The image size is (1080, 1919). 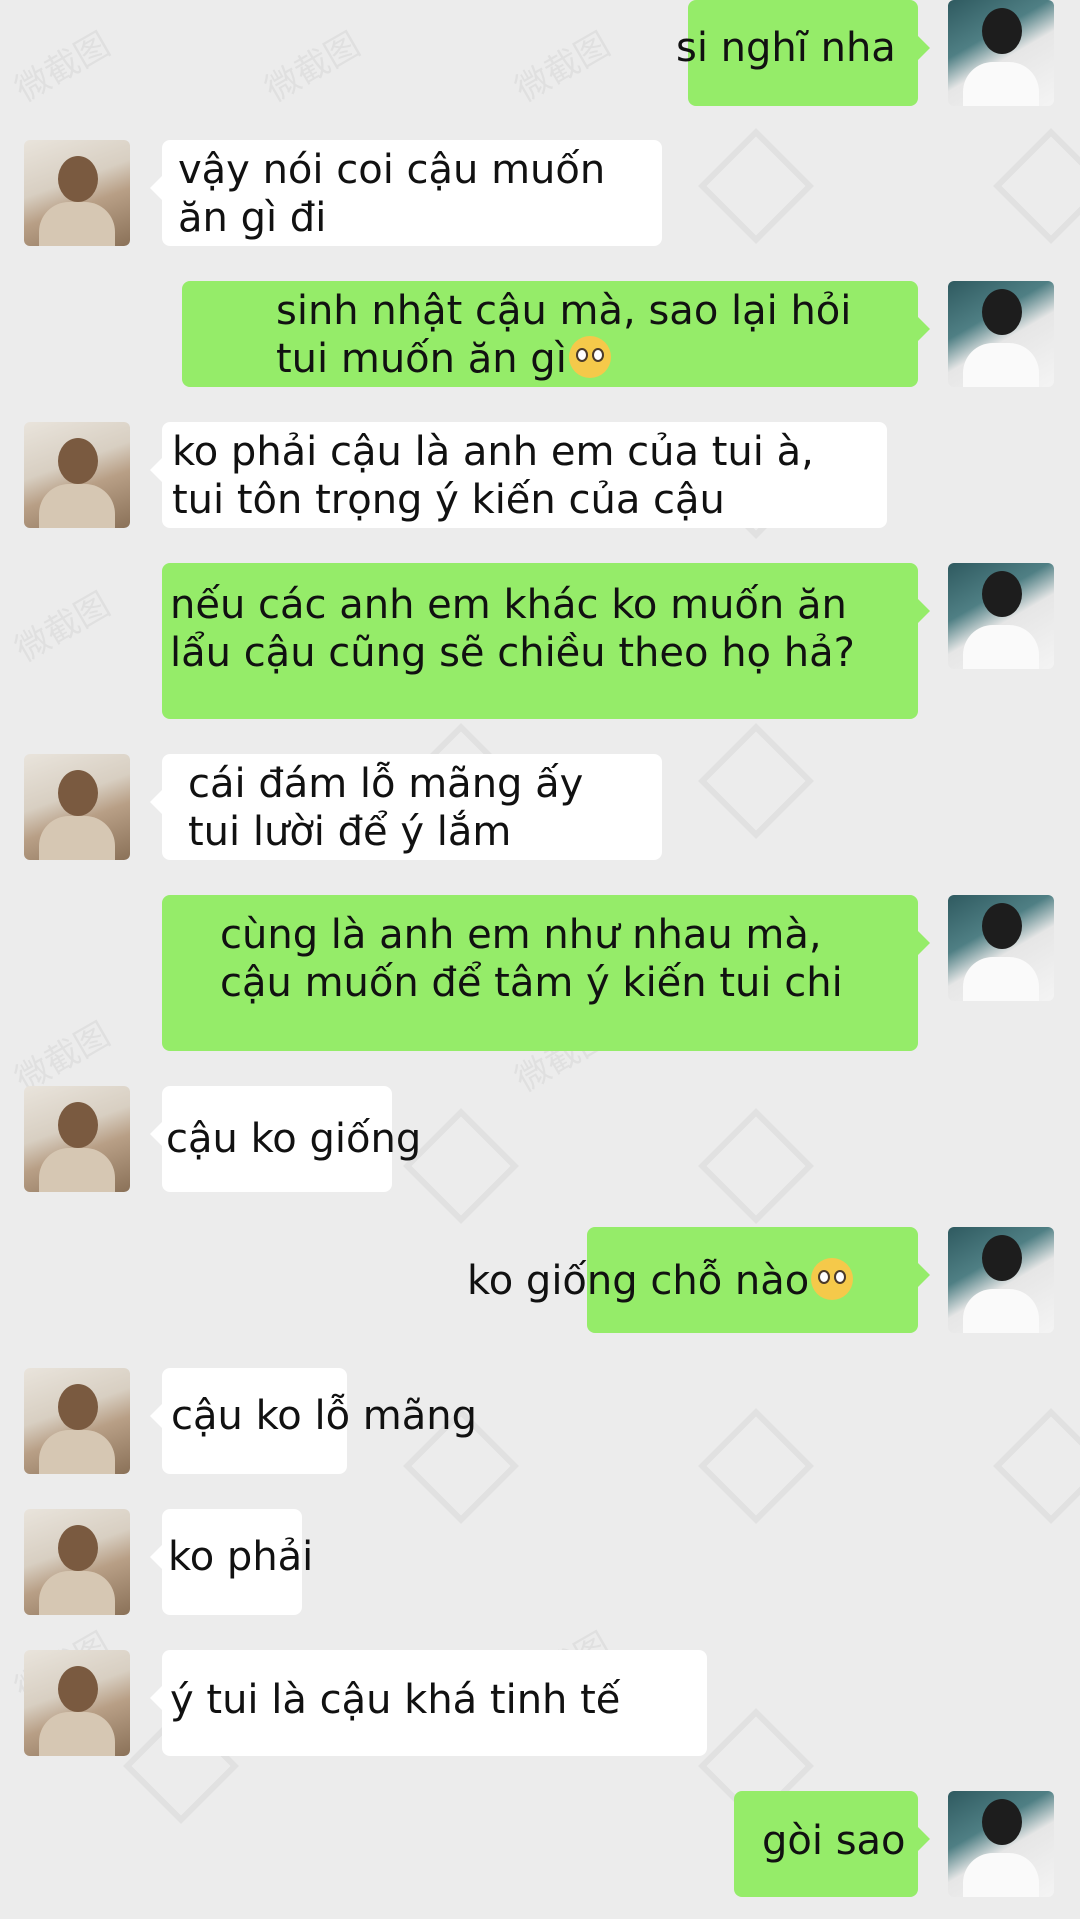 What do you see at coordinates (638, 1281) in the screenshot?
I see `message-text: ko giống chỗ nào` at bounding box center [638, 1281].